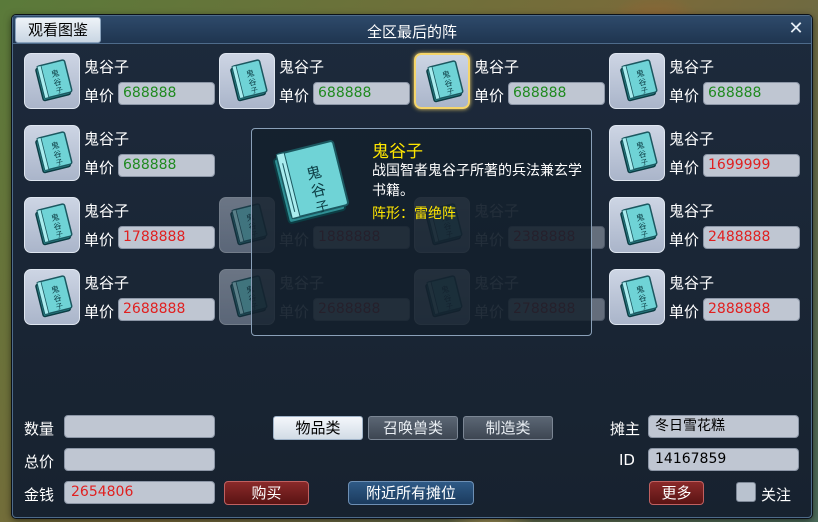 The height and width of the screenshot is (522, 818). What do you see at coordinates (746, 492) in the screenshot?
I see `follow-checkbox` at bounding box center [746, 492].